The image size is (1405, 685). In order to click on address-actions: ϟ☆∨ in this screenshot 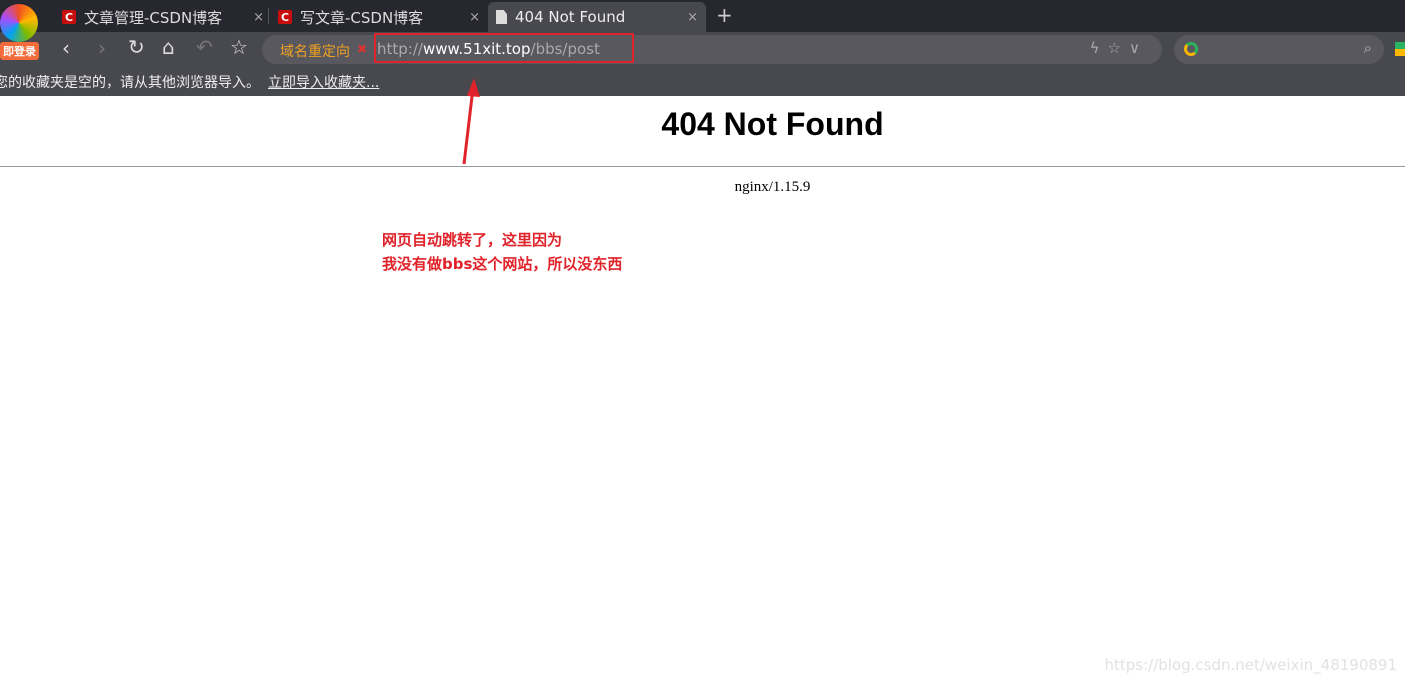, I will do `click(1119, 48)`.